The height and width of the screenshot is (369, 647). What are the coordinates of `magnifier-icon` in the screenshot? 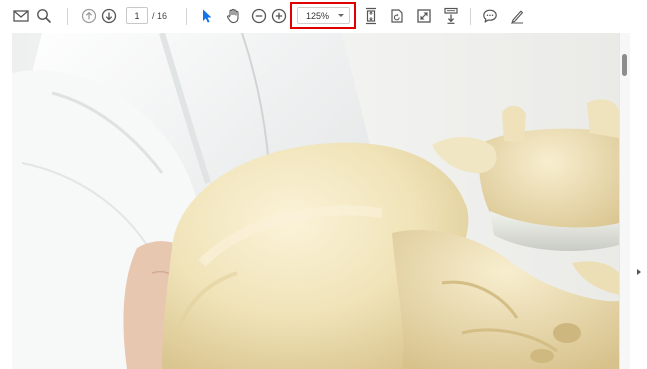 It's located at (44, 16).